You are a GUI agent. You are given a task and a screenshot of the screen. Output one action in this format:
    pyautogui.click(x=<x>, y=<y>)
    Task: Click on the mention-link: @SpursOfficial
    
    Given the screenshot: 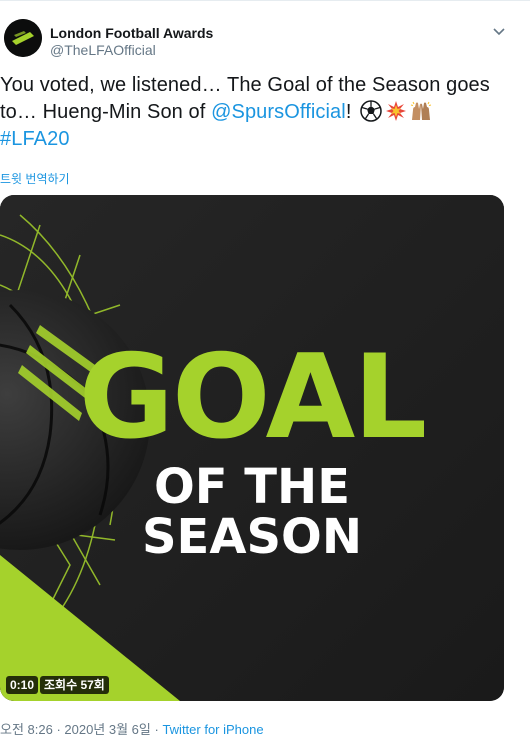 What is the action you would take?
    pyautogui.click(x=278, y=112)
    